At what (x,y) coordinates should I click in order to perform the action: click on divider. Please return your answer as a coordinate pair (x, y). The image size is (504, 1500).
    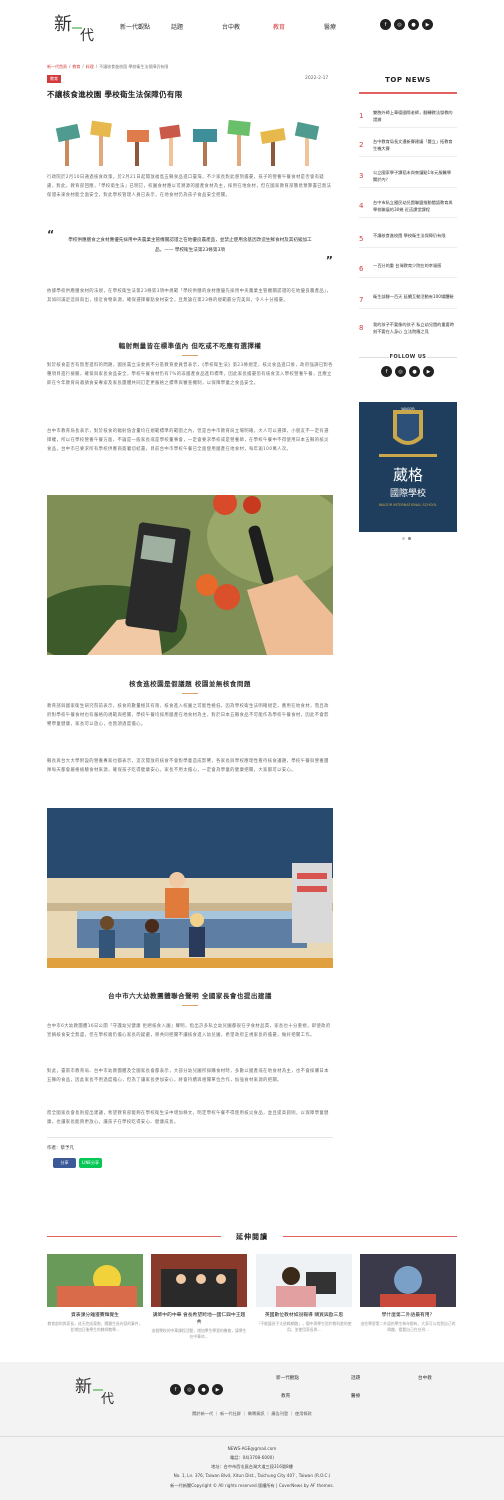
    Looking at the image, I should click on (190, 1137).